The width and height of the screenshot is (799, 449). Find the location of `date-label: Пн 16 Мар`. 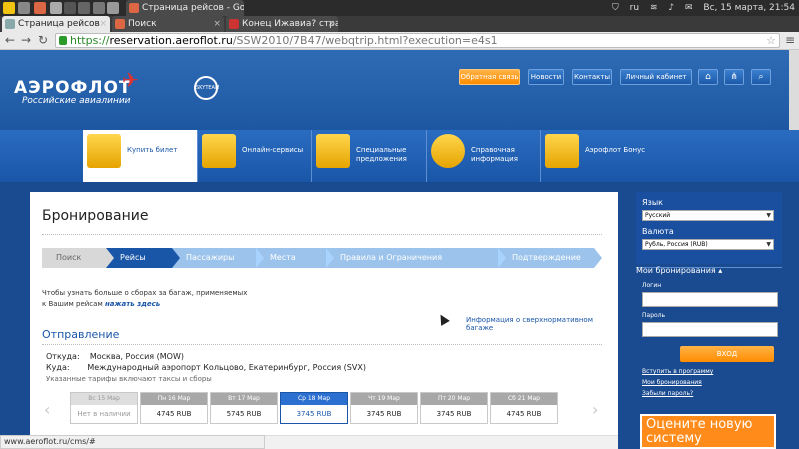

date-label: Пн 16 Мар is located at coordinates (174, 399).